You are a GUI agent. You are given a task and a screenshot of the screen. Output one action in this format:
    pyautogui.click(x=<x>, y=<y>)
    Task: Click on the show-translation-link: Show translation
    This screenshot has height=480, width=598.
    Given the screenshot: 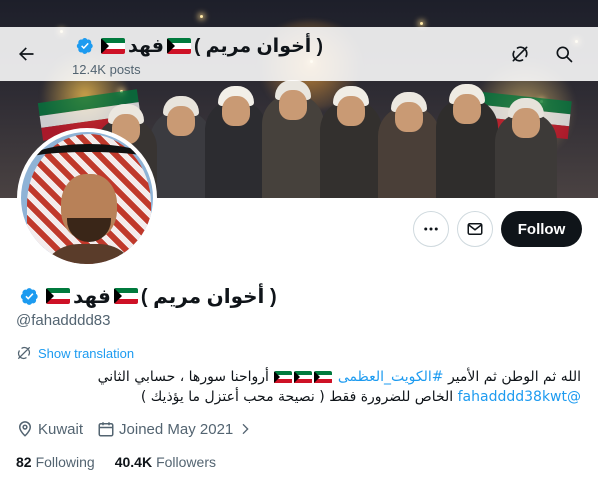 What is the action you would take?
    pyautogui.click(x=75, y=353)
    